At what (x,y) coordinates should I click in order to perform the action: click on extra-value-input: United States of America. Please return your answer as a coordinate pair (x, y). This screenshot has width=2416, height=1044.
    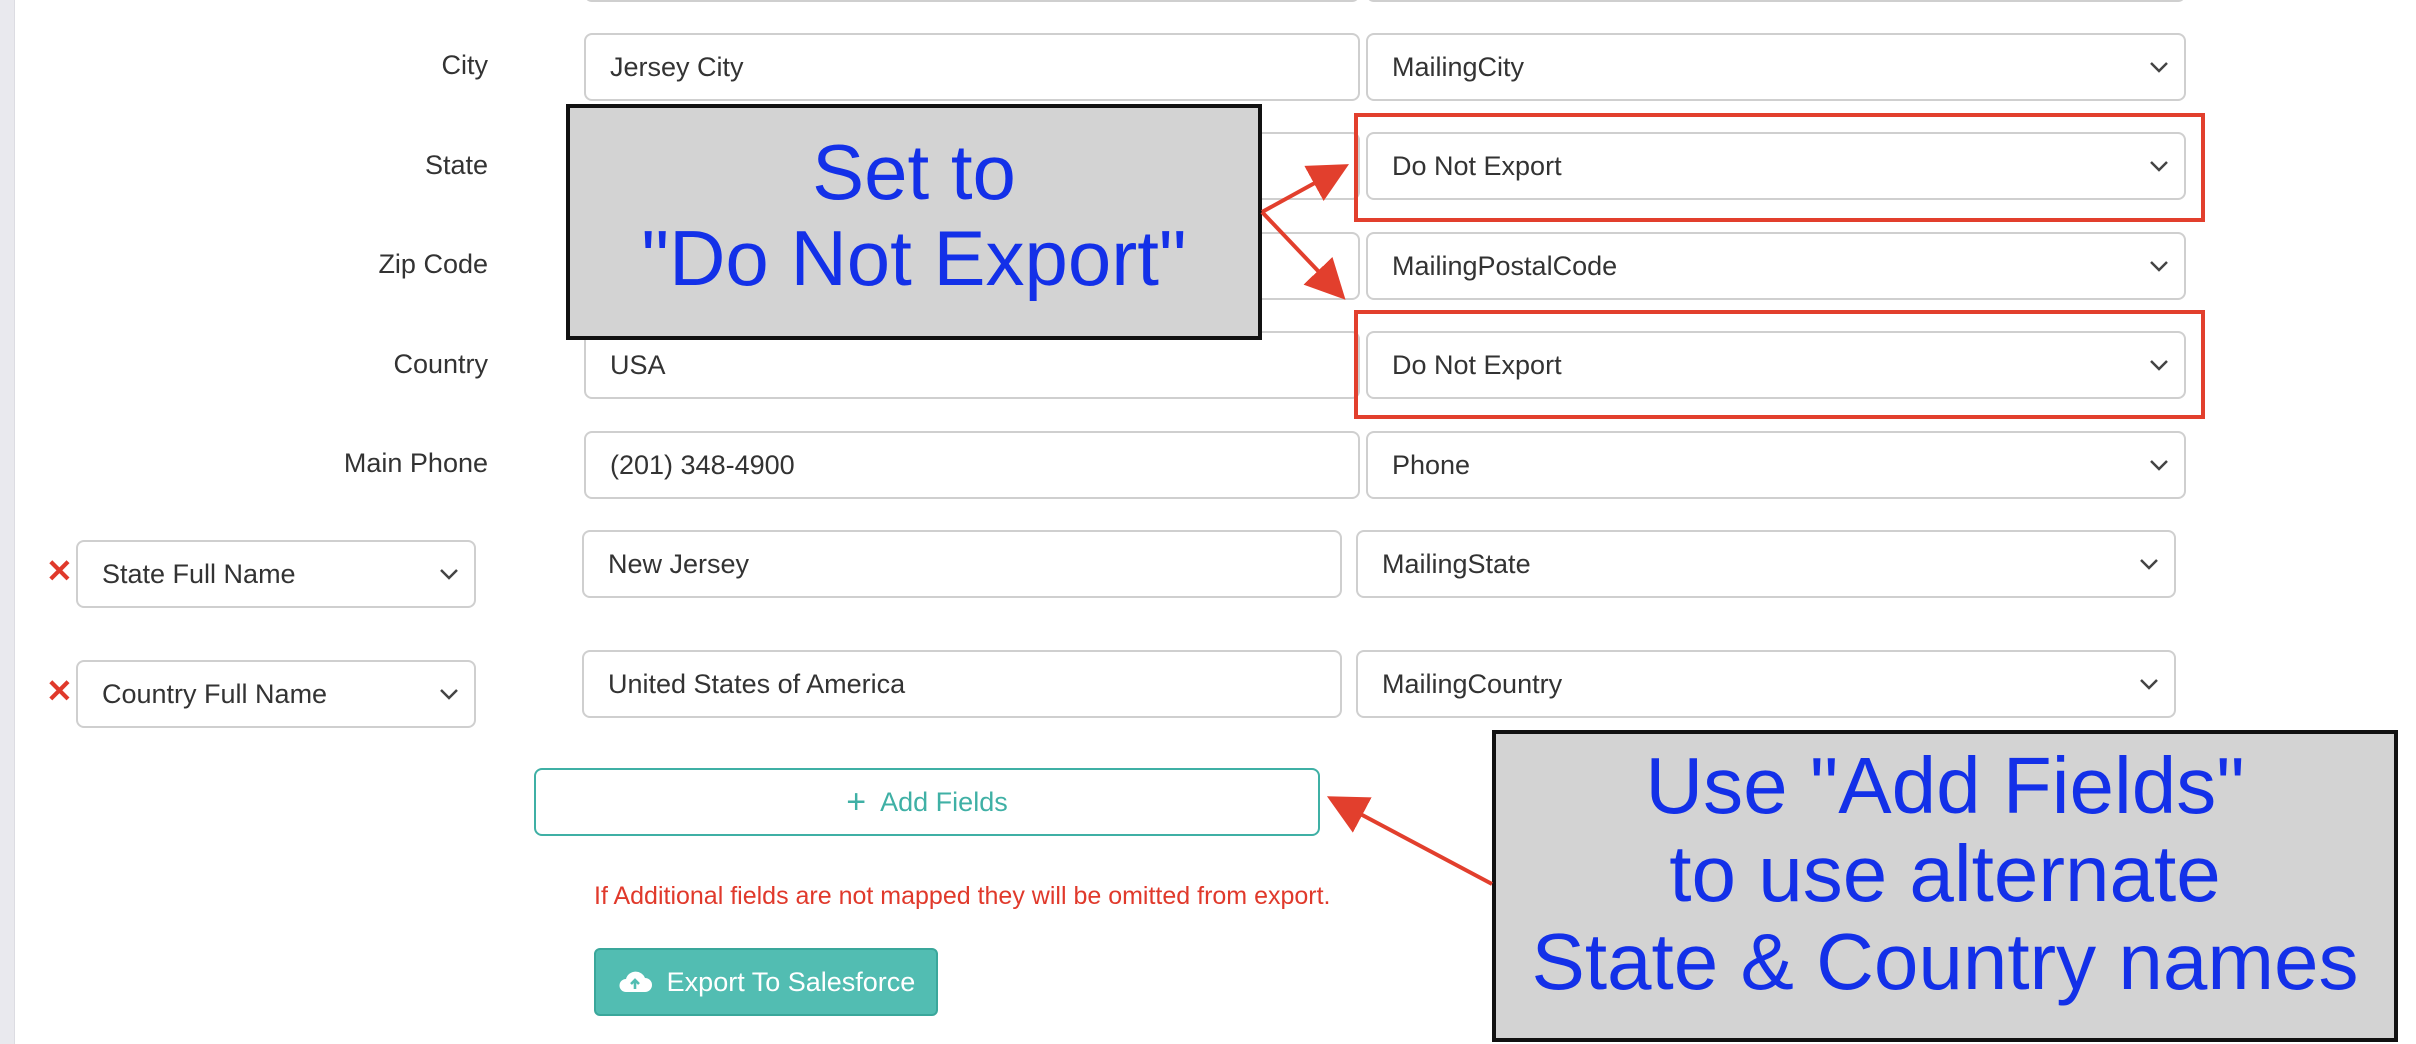
    Looking at the image, I should click on (962, 684).